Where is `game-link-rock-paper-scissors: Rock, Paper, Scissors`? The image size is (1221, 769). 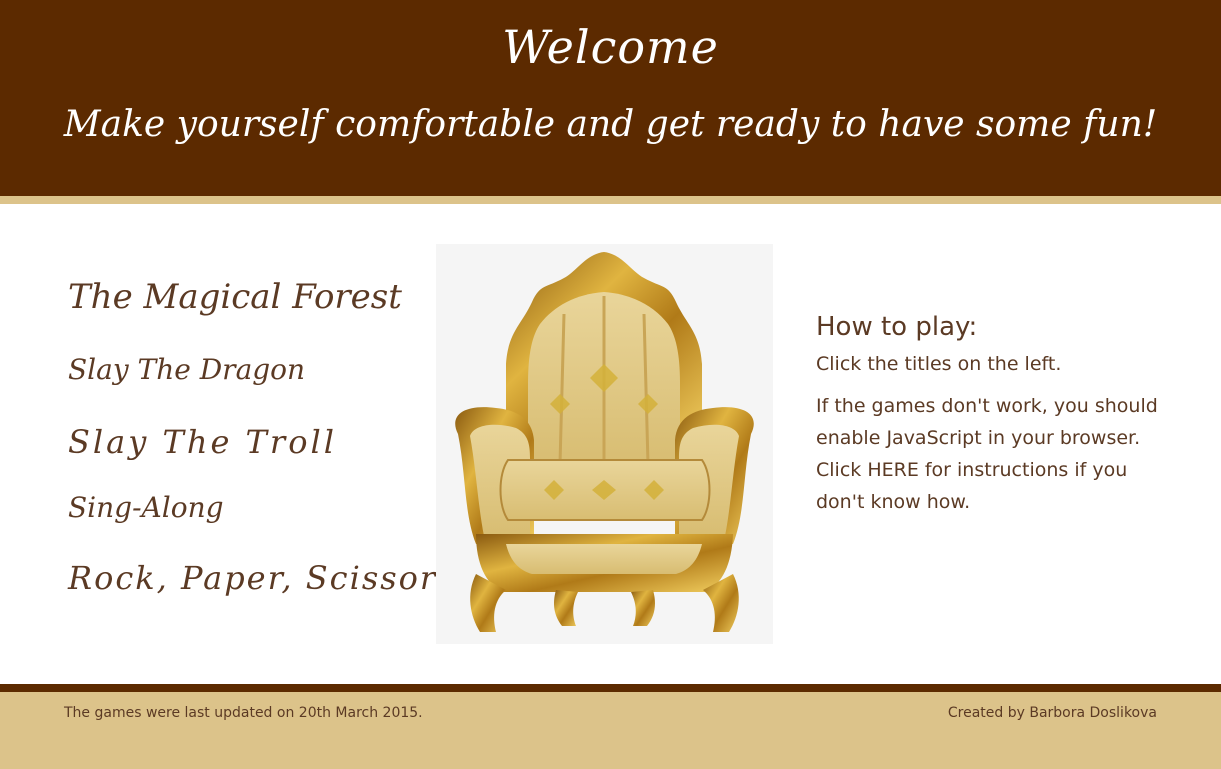
game-link-rock-paper-scissors: Rock, Paper, Scissors is located at coordinates (262, 578).